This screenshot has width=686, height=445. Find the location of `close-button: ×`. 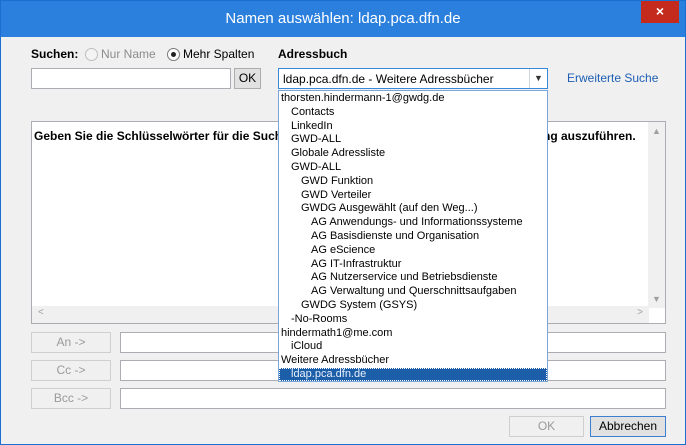

close-button: × is located at coordinates (660, 12).